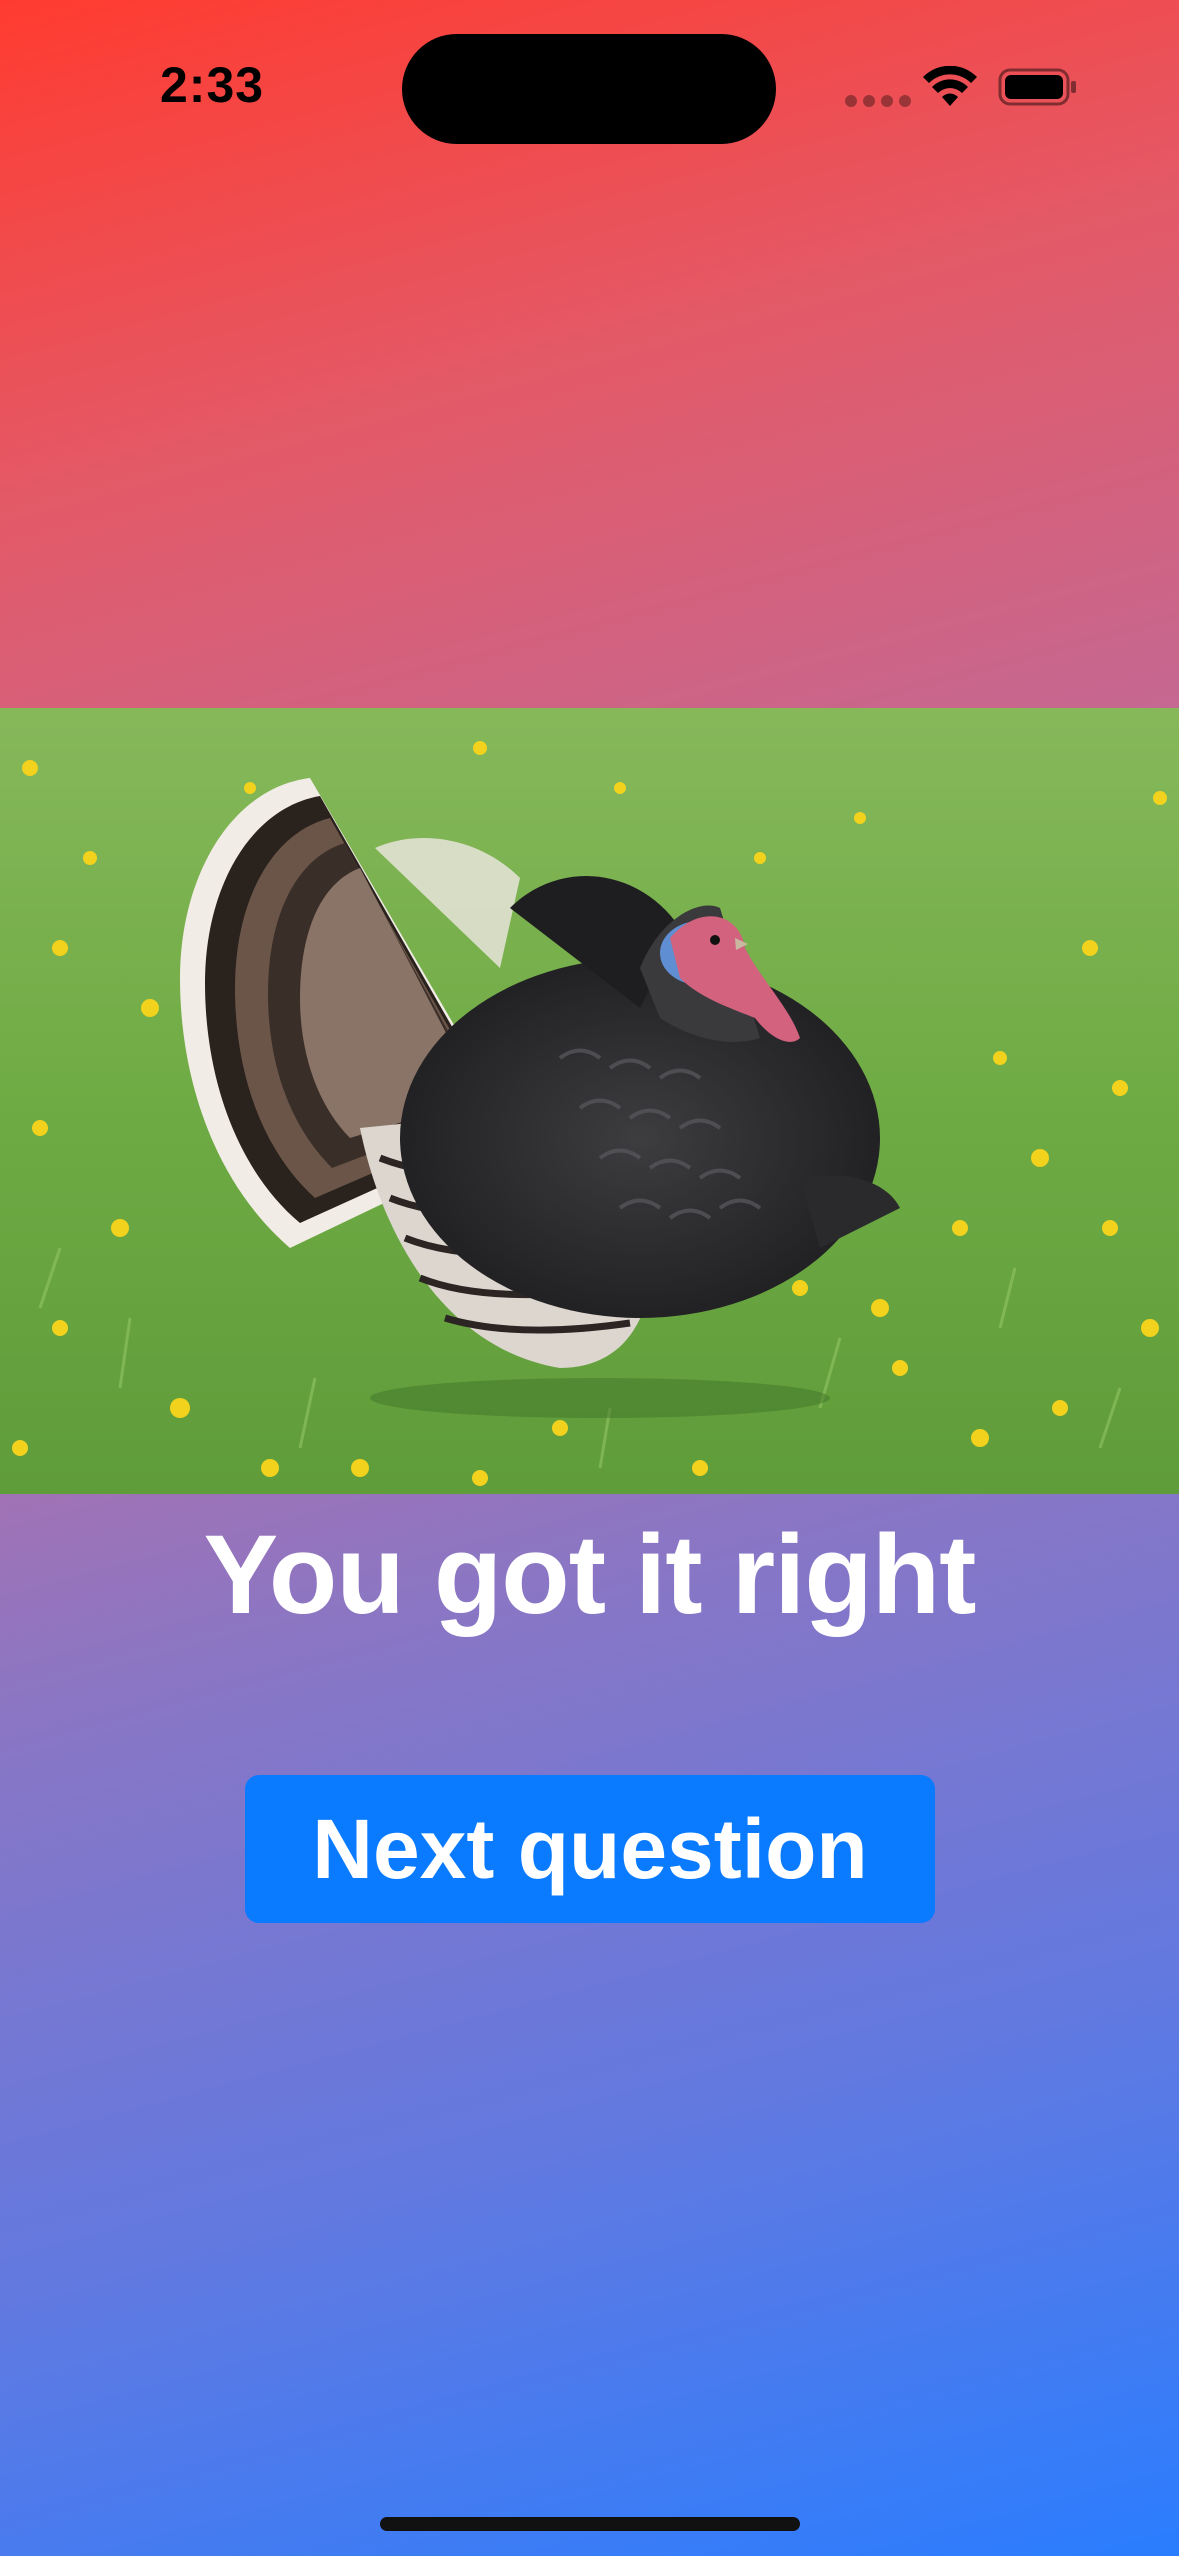  I want to click on result-title: You got it right, so click(590, 1574).